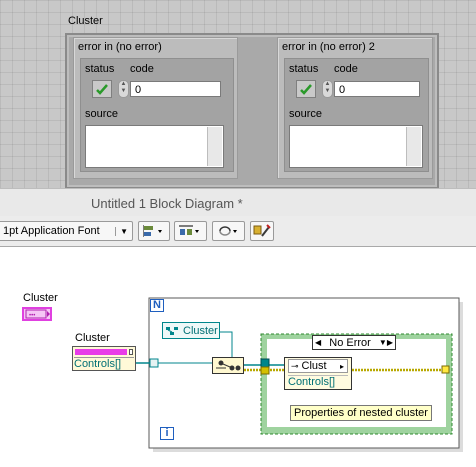 The width and height of the screenshot is (476, 467). Describe the element at coordinates (318, 342) in the screenshot. I see `case-prev-icon: ◀` at that location.